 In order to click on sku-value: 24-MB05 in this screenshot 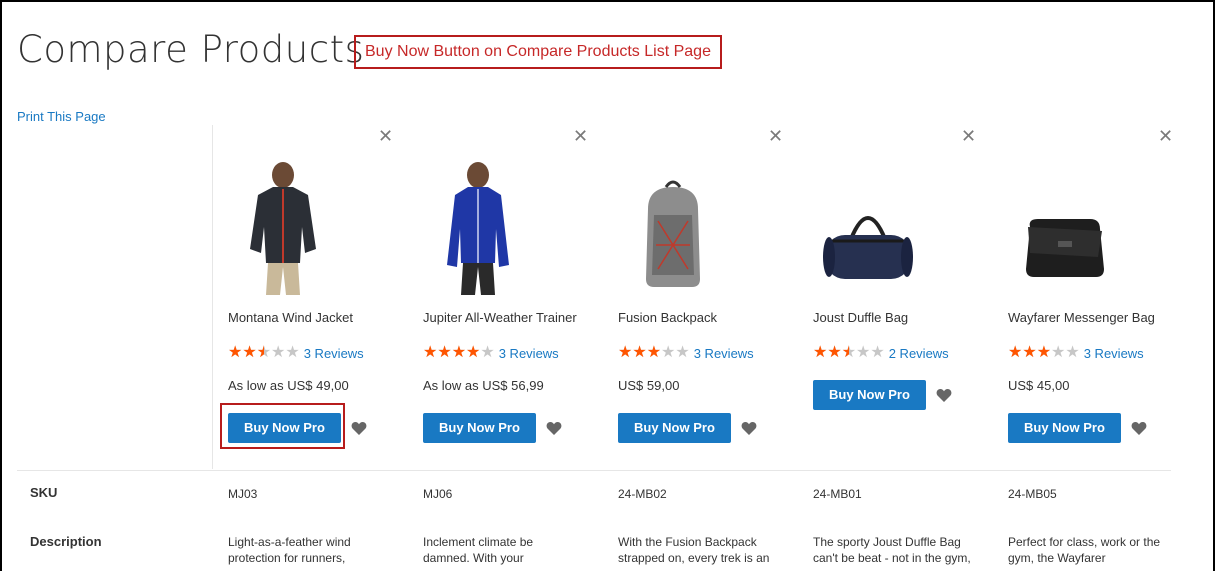, I will do `click(1032, 494)`.